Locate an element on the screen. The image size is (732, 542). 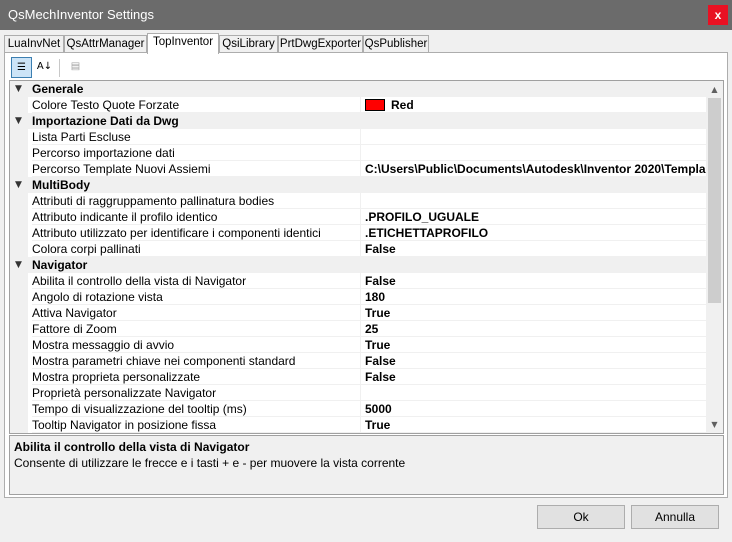
tab-qspublisher: QsPublisher is located at coordinates (396, 44).